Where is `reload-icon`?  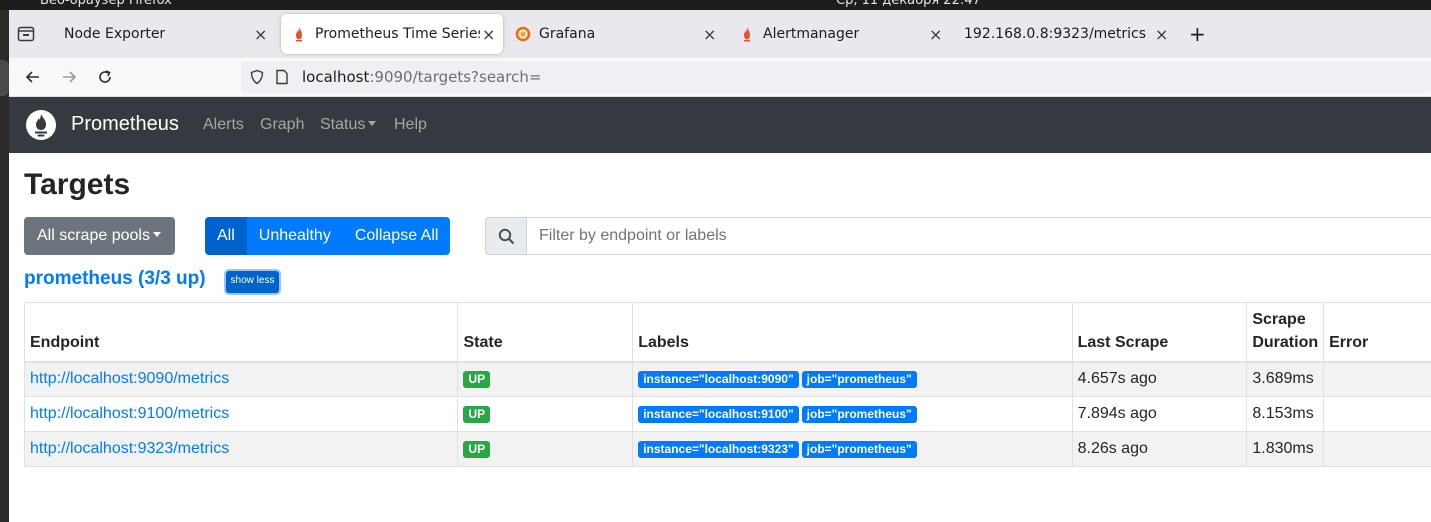 reload-icon is located at coordinates (105, 76).